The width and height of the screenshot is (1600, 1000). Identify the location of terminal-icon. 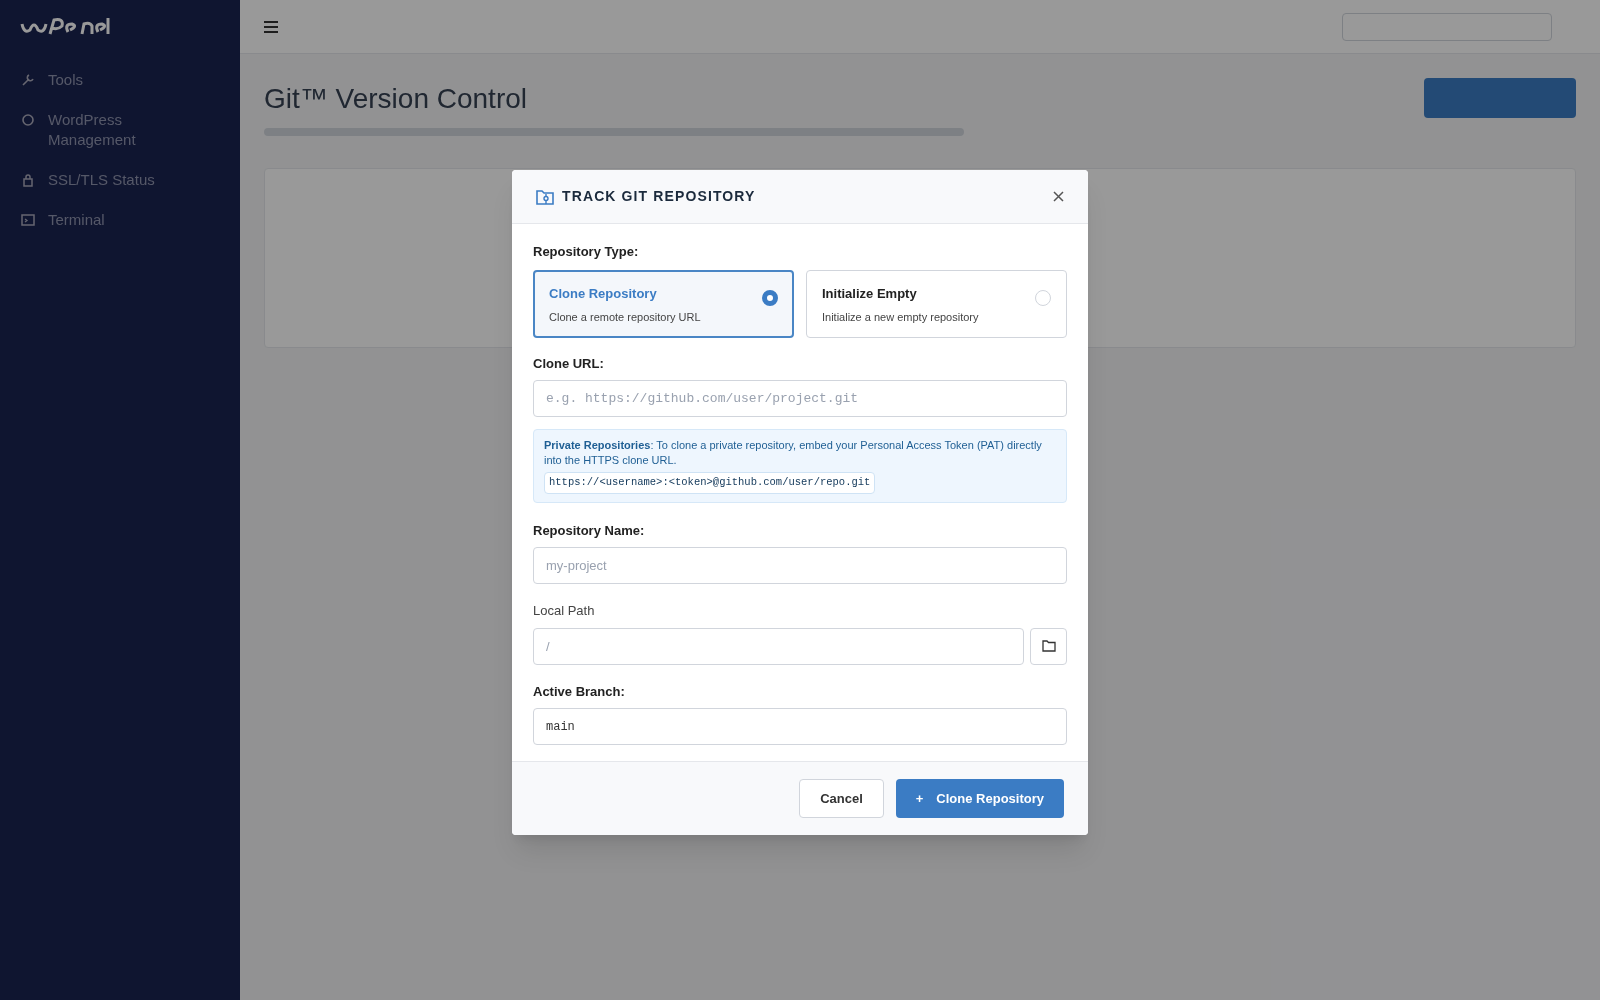
(28, 220).